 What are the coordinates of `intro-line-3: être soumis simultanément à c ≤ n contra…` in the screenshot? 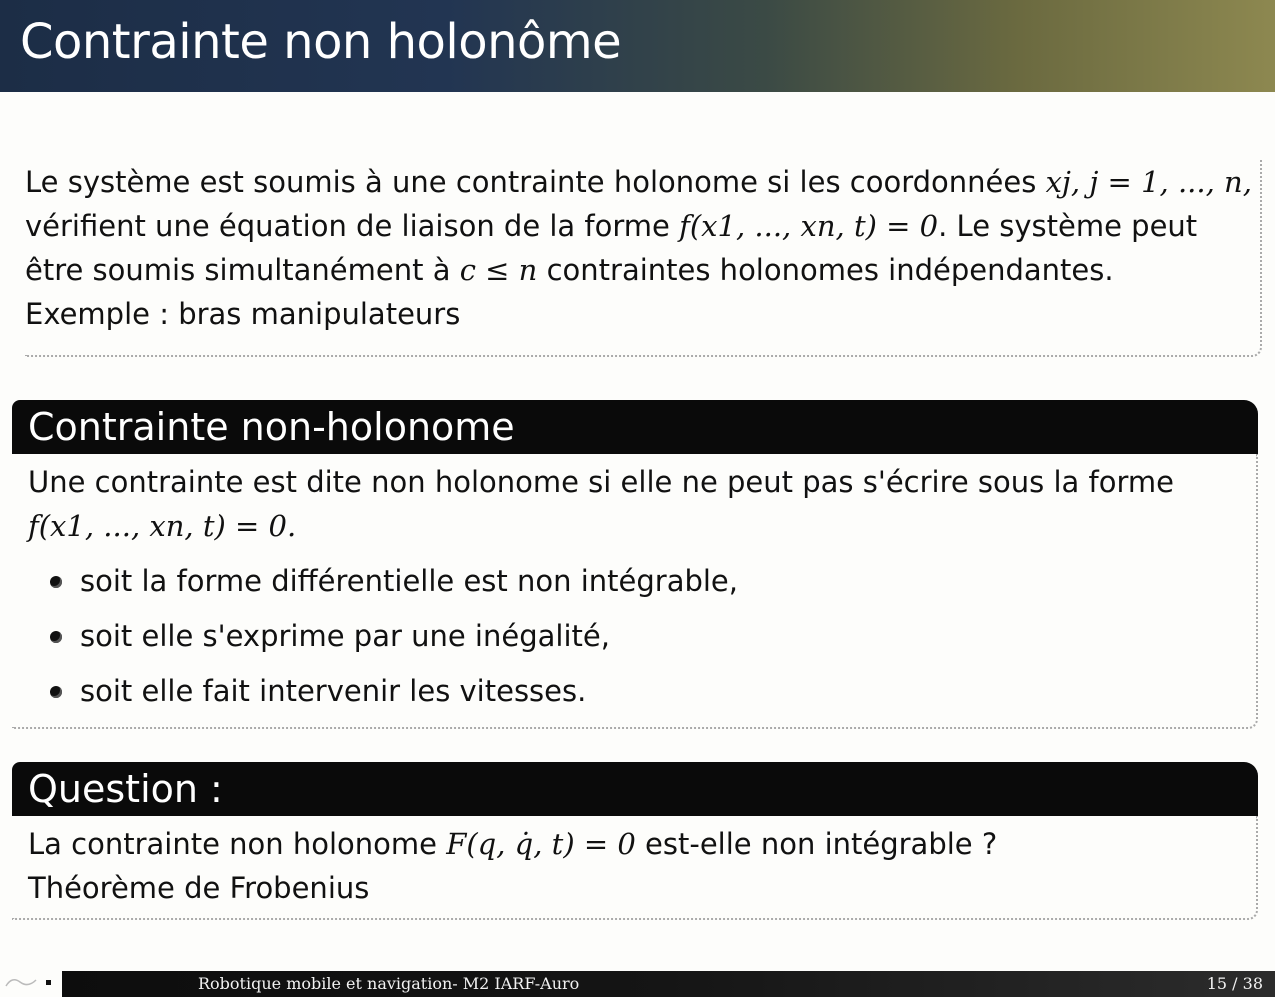 It's located at (642, 270).